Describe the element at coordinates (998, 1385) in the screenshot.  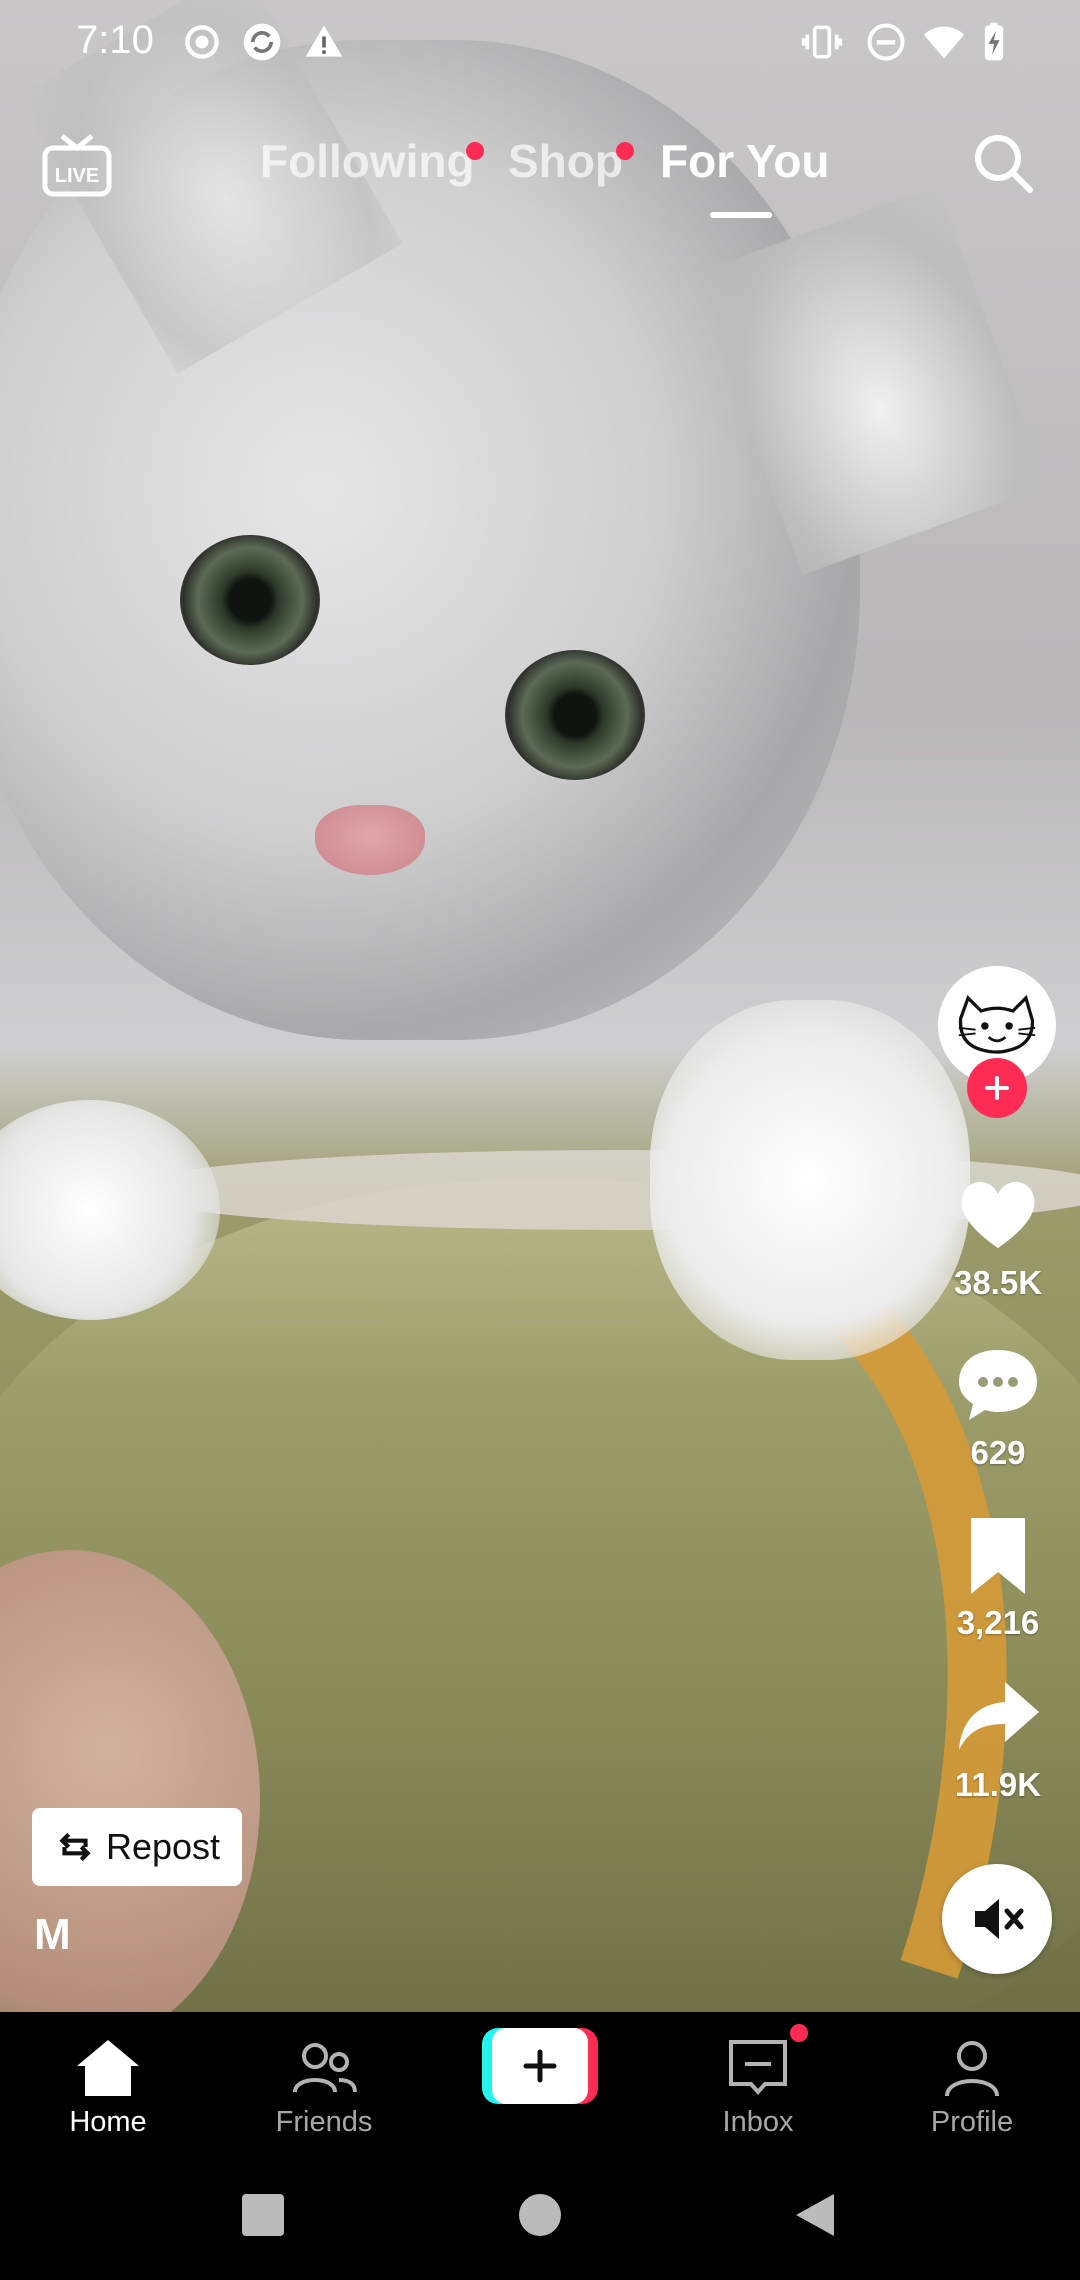
I see `comment-icon` at that location.